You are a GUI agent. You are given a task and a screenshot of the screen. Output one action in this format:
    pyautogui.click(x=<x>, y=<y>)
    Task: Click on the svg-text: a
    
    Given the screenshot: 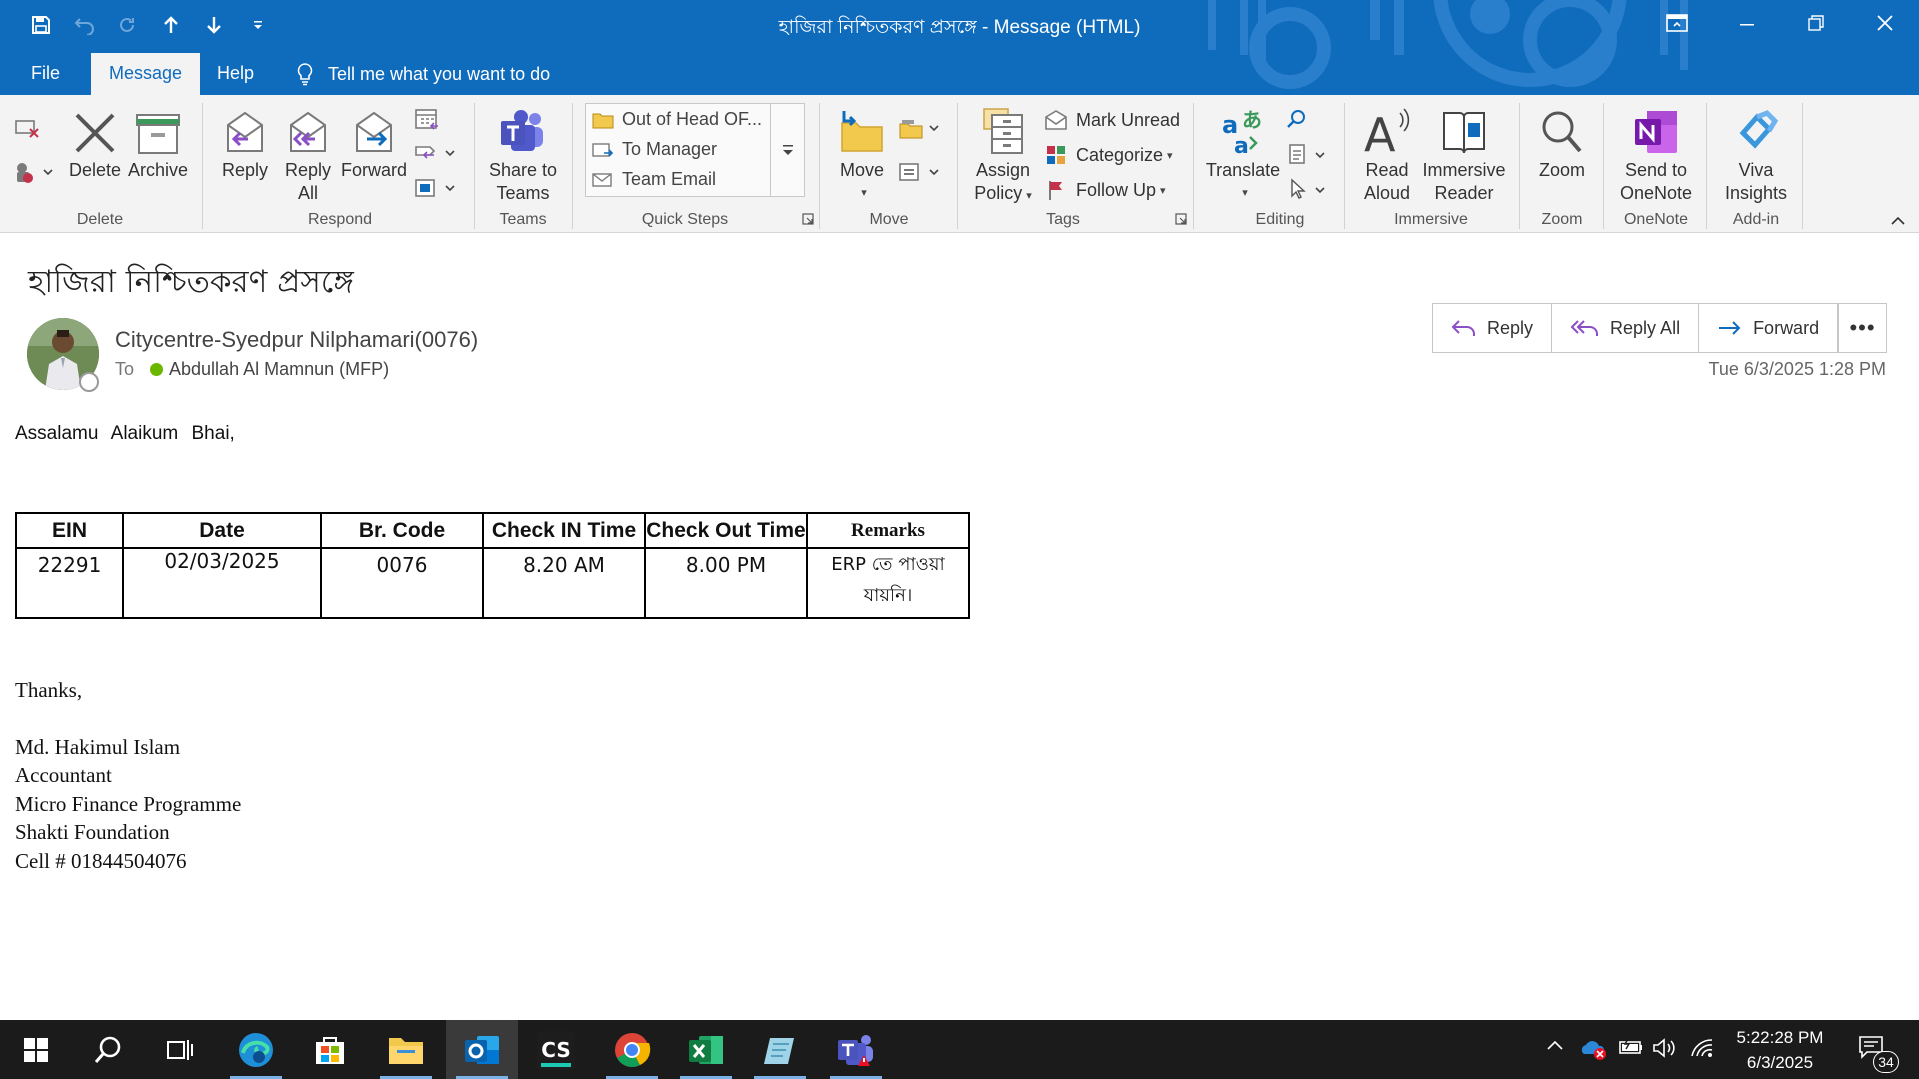 What is the action you would take?
    pyautogui.click(x=1241, y=144)
    